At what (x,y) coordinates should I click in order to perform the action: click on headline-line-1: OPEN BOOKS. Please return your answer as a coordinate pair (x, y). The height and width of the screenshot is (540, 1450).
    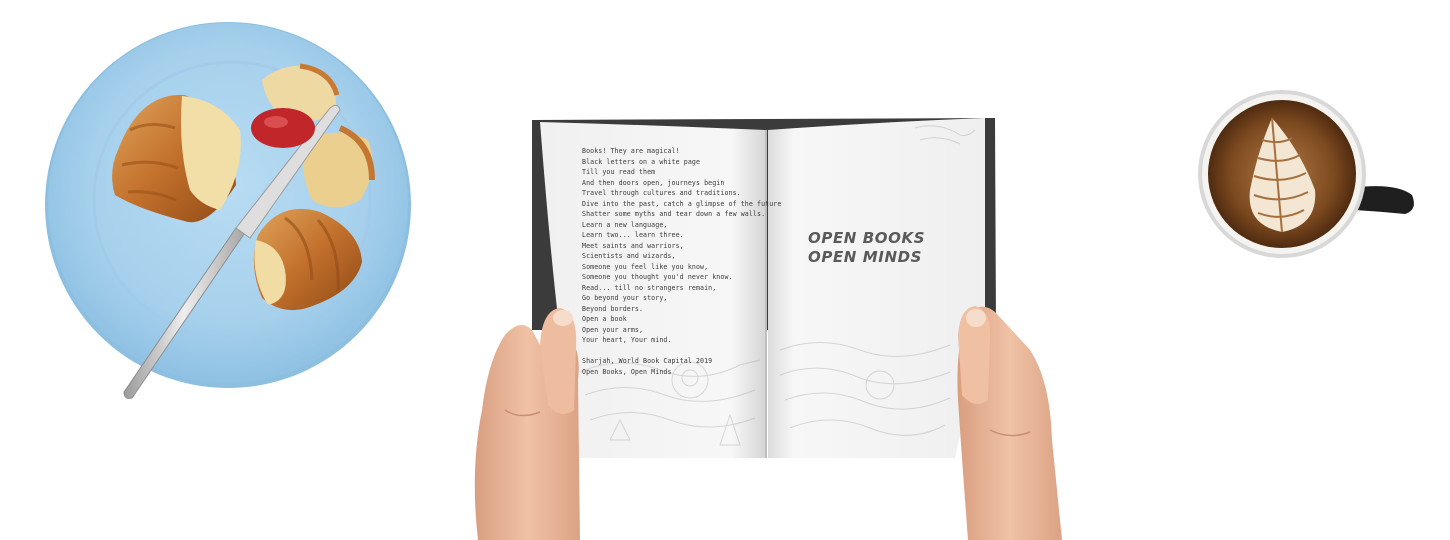
    Looking at the image, I should click on (867, 238).